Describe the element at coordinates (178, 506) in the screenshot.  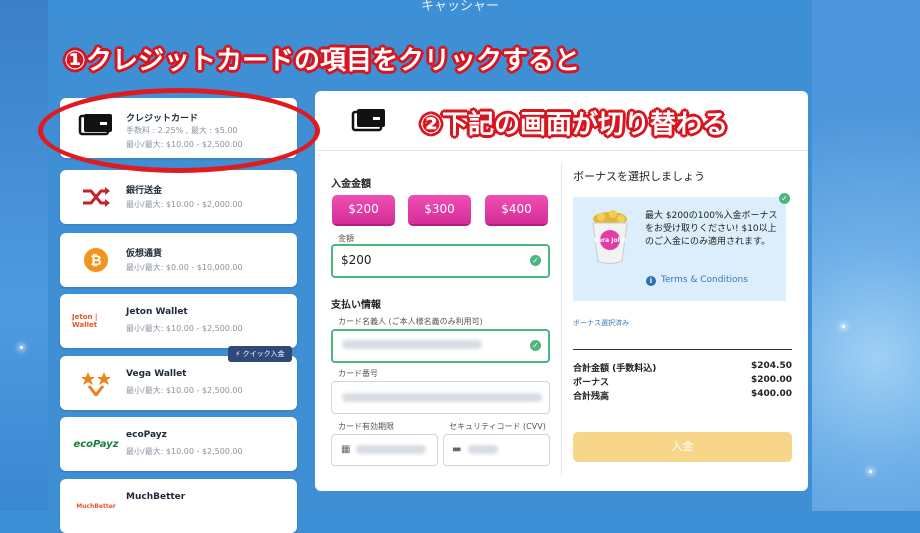
I see `method-muchbetter: MuchBetter MuchBetter` at that location.